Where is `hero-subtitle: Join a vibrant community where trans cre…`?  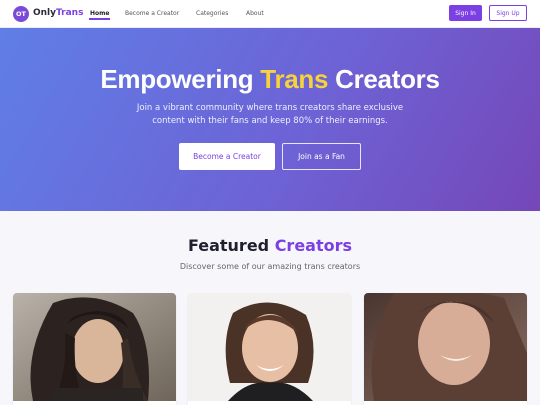 hero-subtitle: Join a vibrant community where trans cre… is located at coordinates (270, 114).